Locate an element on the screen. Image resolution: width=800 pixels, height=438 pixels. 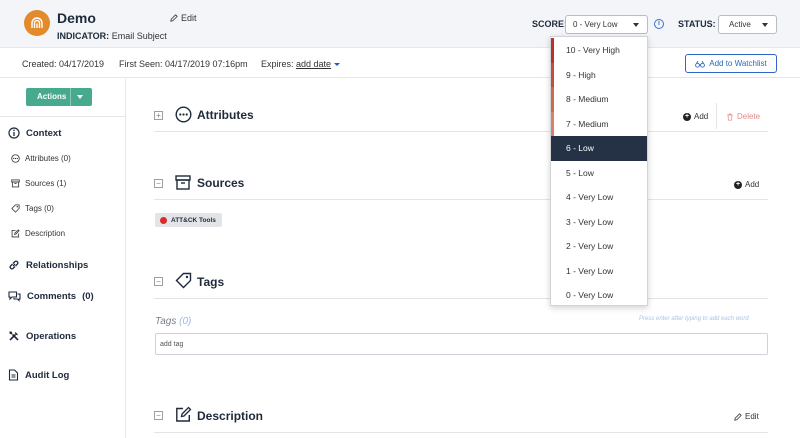
score-option: 2 - Very Low is located at coordinates (599, 246).